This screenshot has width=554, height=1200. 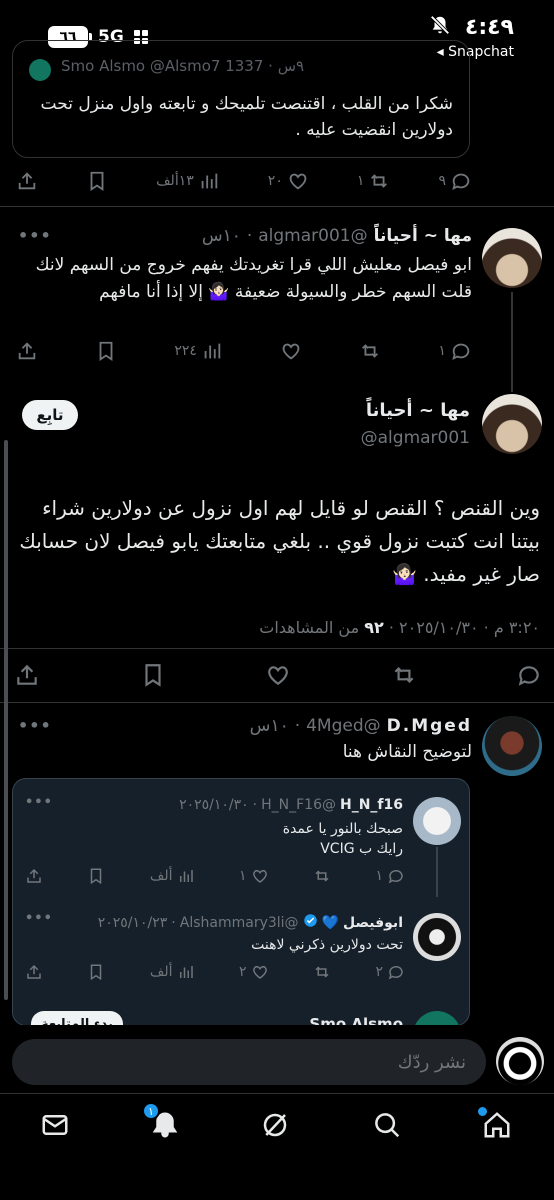 What do you see at coordinates (151, 1111) in the screenshot?
I see `notifications-badge: ١` at bounding box center [151, 1111].